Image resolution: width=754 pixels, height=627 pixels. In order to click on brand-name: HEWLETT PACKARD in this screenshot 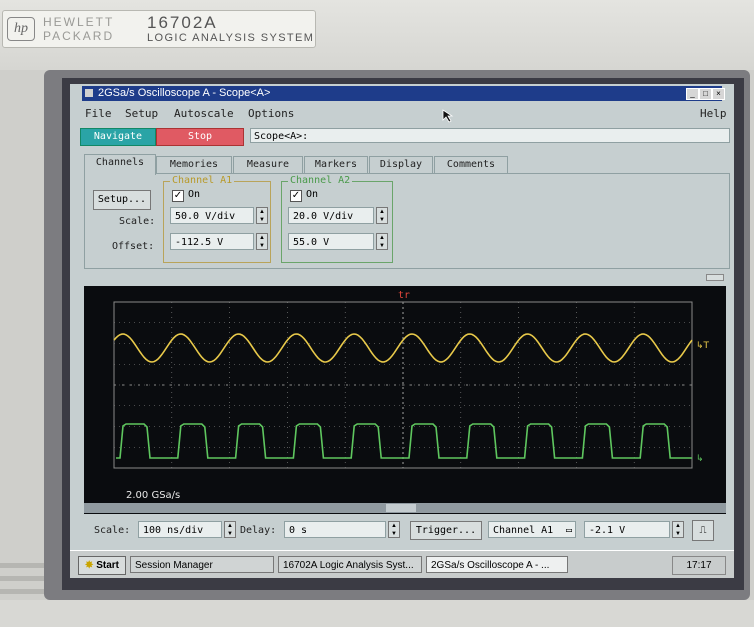, I will do `click(78, 29)`.